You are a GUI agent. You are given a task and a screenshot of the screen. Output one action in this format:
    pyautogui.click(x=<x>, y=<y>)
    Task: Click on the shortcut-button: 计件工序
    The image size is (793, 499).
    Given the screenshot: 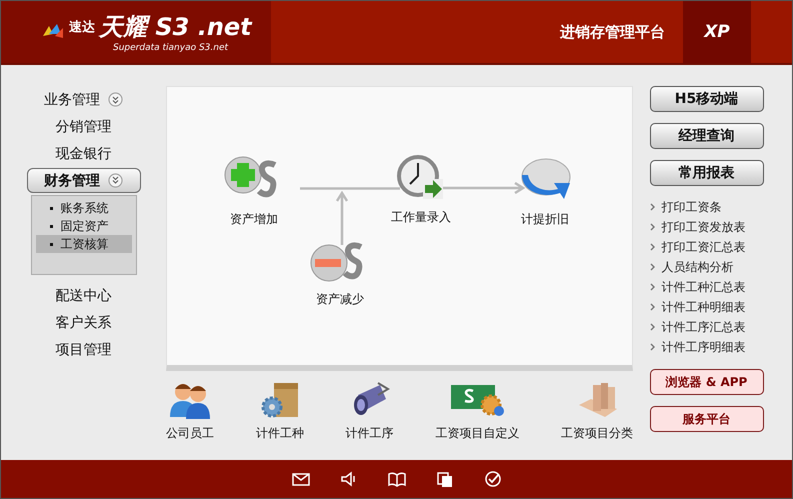 What is the action you would take?
    pyautogui.click(x=370, y=411)
    